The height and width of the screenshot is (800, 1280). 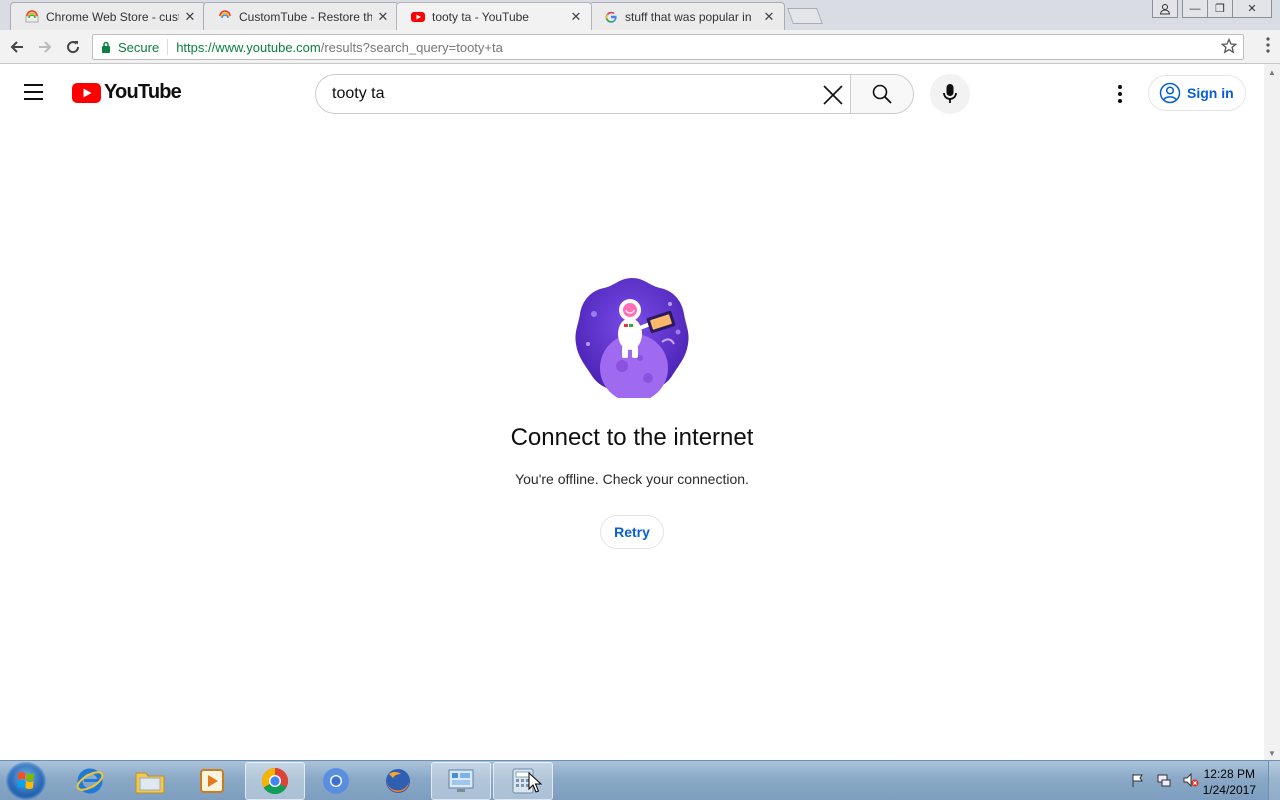 I want to click on tab-title: tooty ta - YouTube, so click(x=480, y=16).